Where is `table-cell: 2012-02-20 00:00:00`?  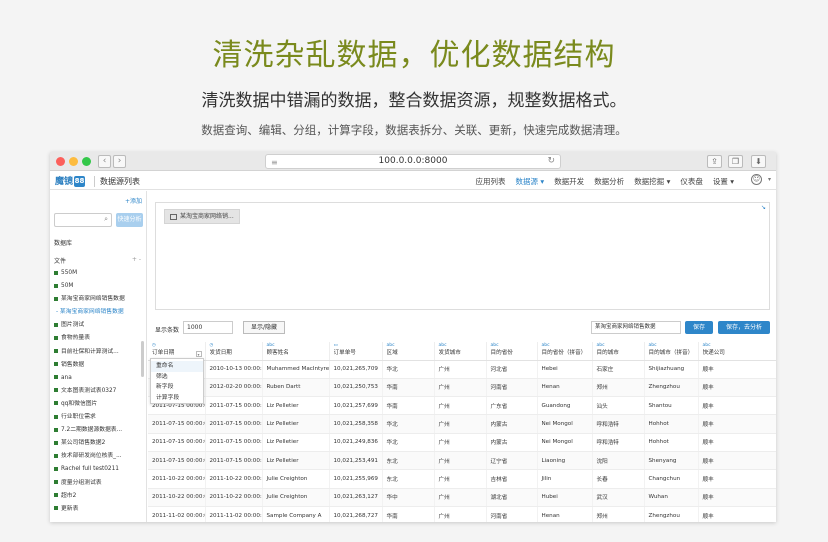 table-cell: 2012-02-20 00:00:00 is located at coordinates (234, 388).